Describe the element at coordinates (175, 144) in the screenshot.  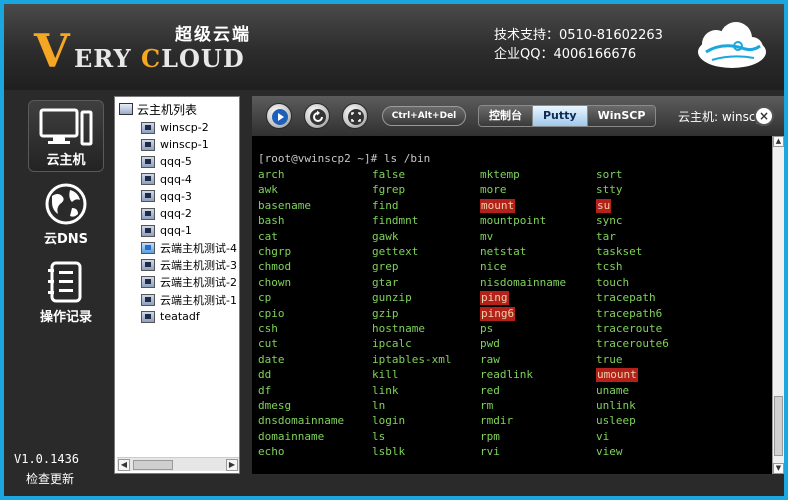
I see `tree-item: winscp-1` at that location.